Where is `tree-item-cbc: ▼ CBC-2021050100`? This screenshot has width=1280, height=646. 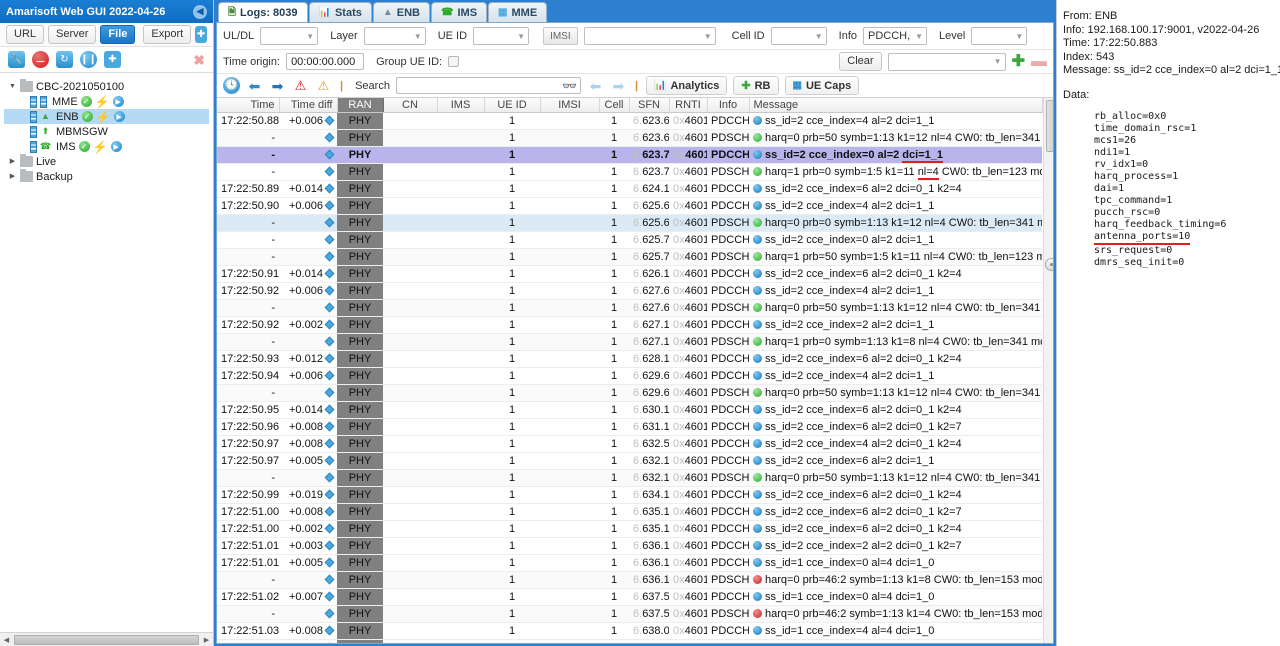
tree-item-cbc: ▼ CBC-2021050100 is located at coordinates (106, 86).